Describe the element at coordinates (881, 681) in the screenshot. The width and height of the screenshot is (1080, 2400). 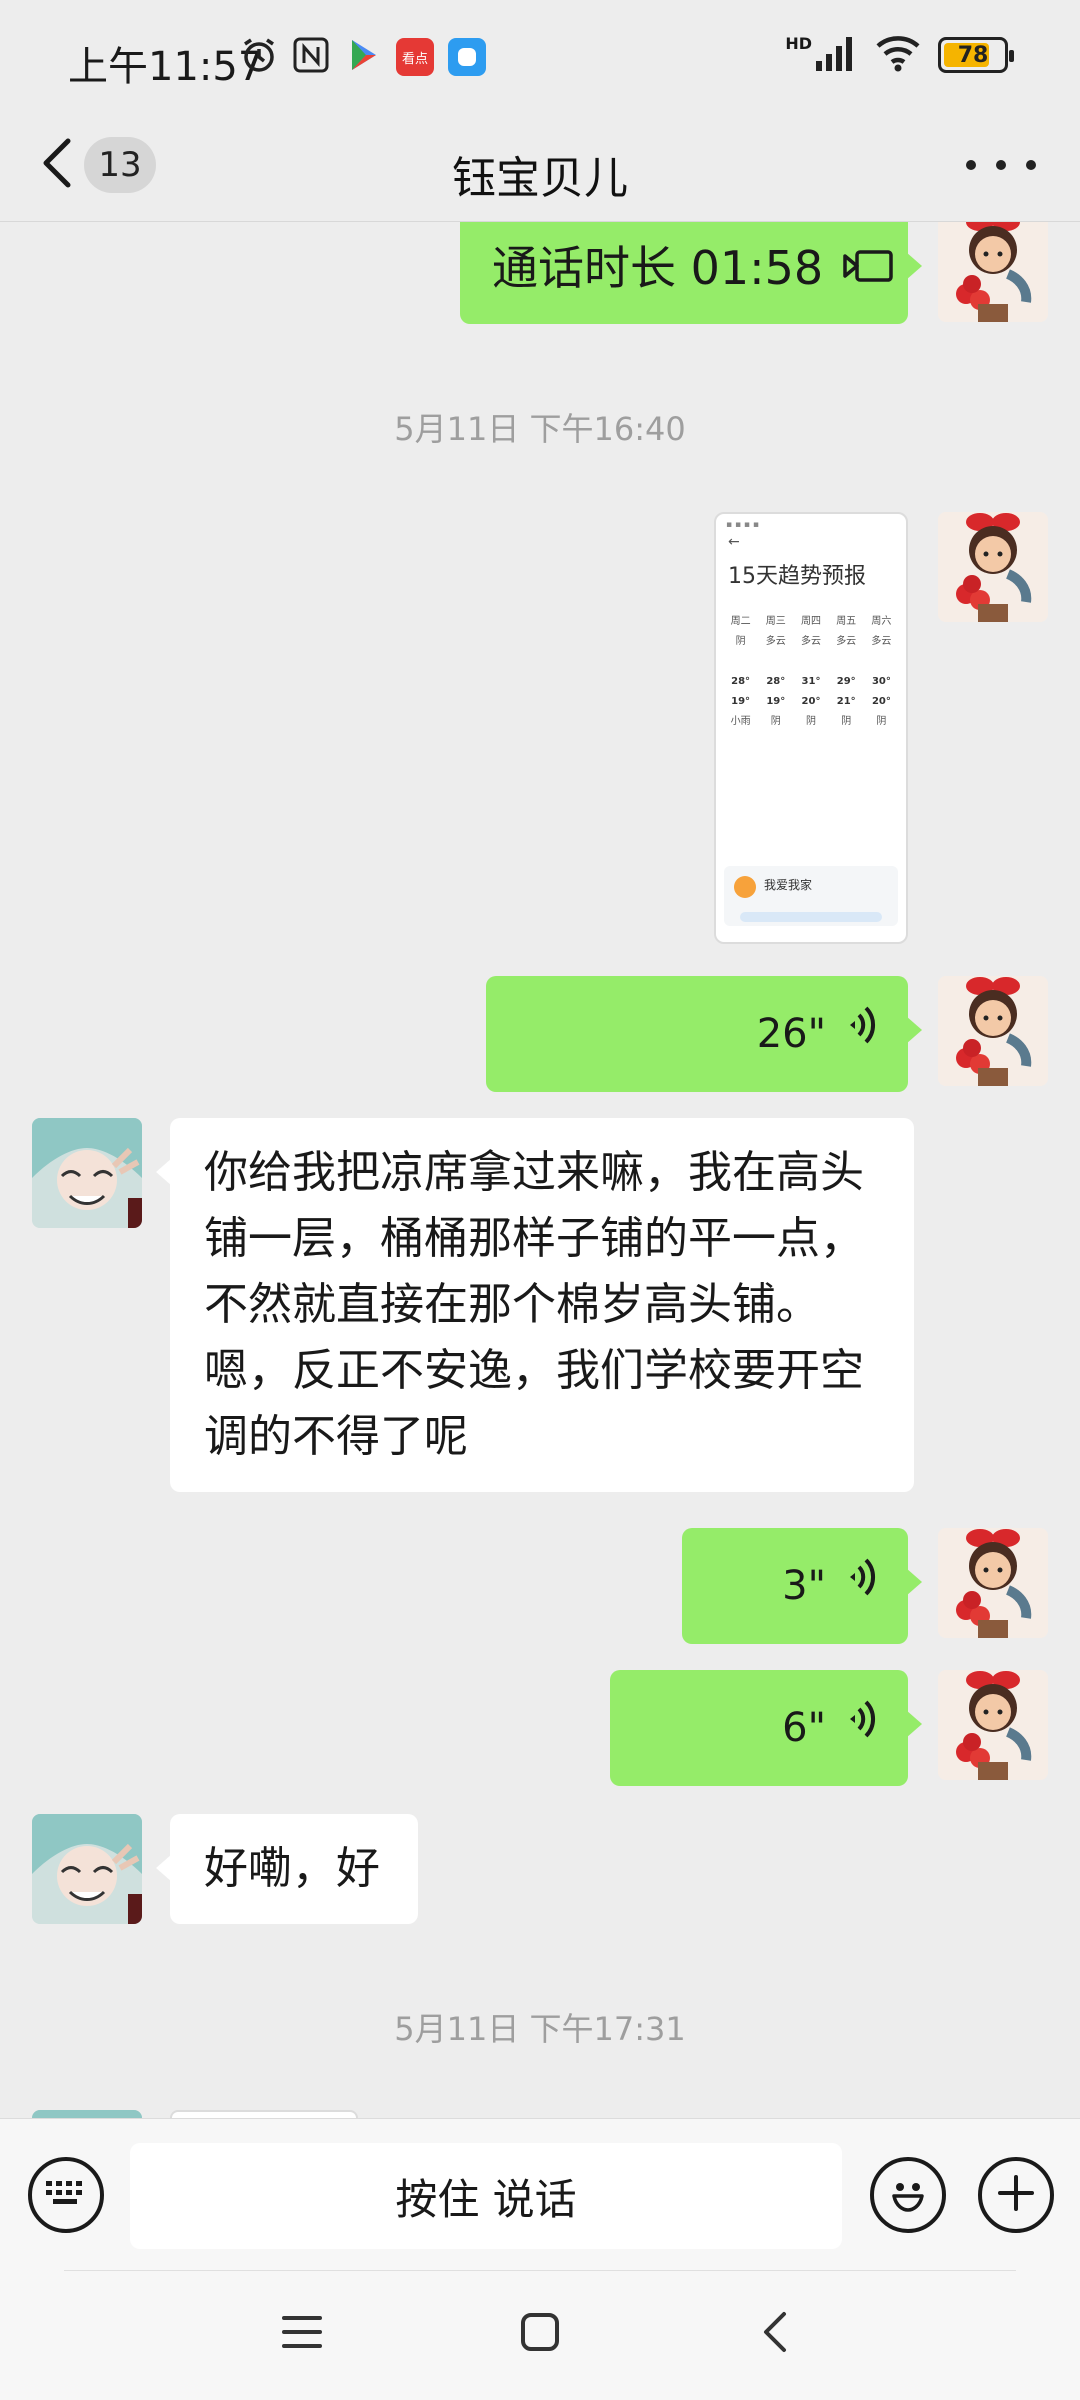
I see `thumb-high: 30°` at that location.